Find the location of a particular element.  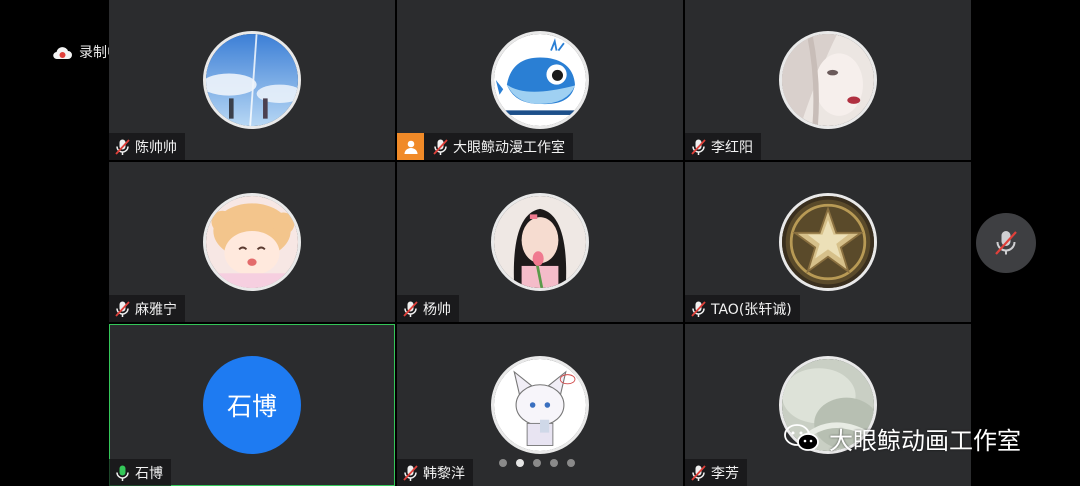

participant-name: TAO(张轩诚) is located at coordinates (751, 309).